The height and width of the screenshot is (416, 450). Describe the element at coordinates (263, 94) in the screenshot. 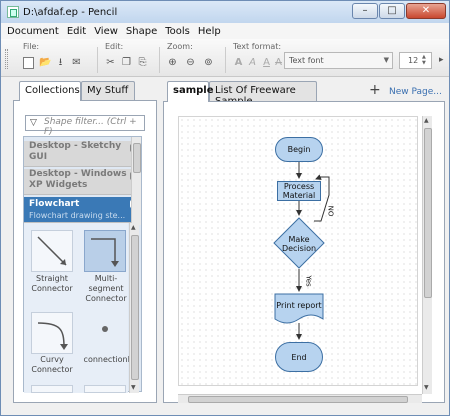

I see `tab-freeware-sample: List Of Freeware Sample` at that location.